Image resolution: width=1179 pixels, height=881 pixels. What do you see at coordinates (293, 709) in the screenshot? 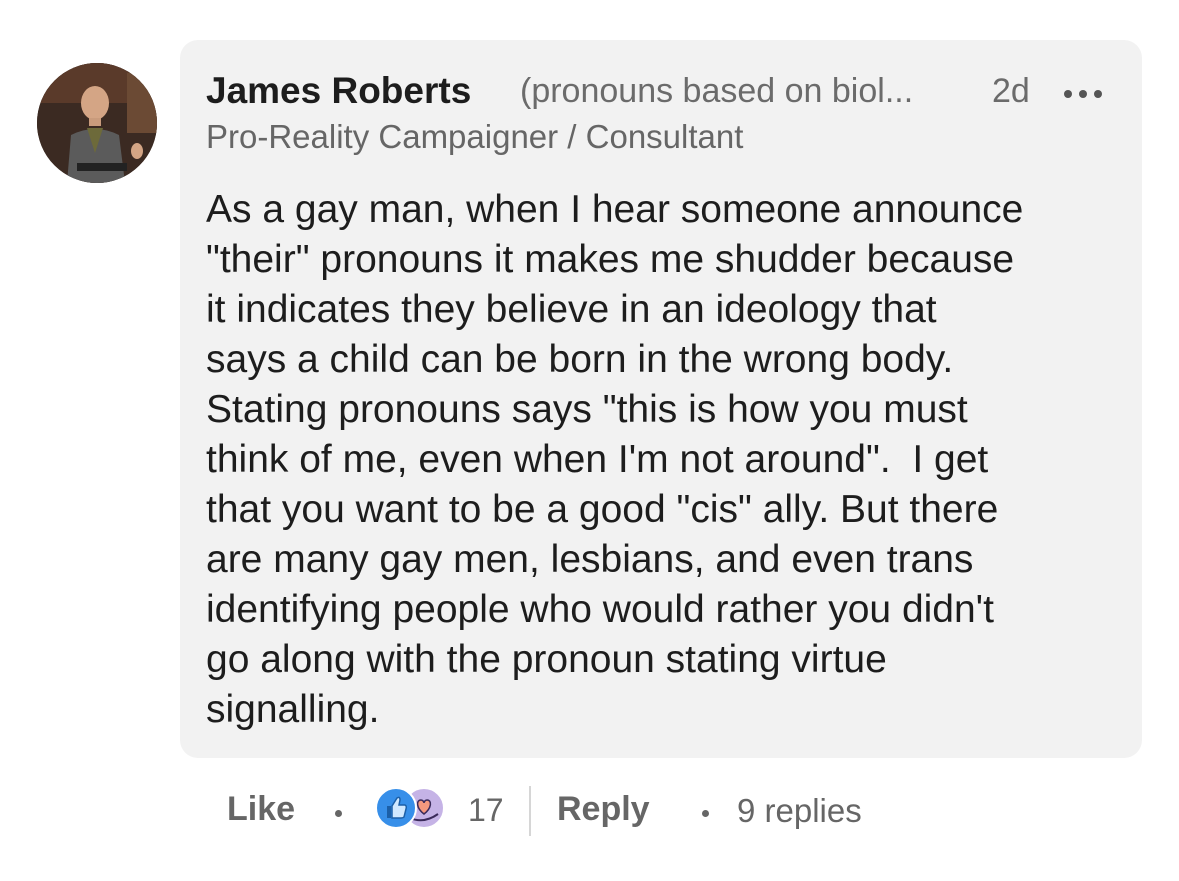
I see `comment-line: signalling.` at bounding box center [293, 709].